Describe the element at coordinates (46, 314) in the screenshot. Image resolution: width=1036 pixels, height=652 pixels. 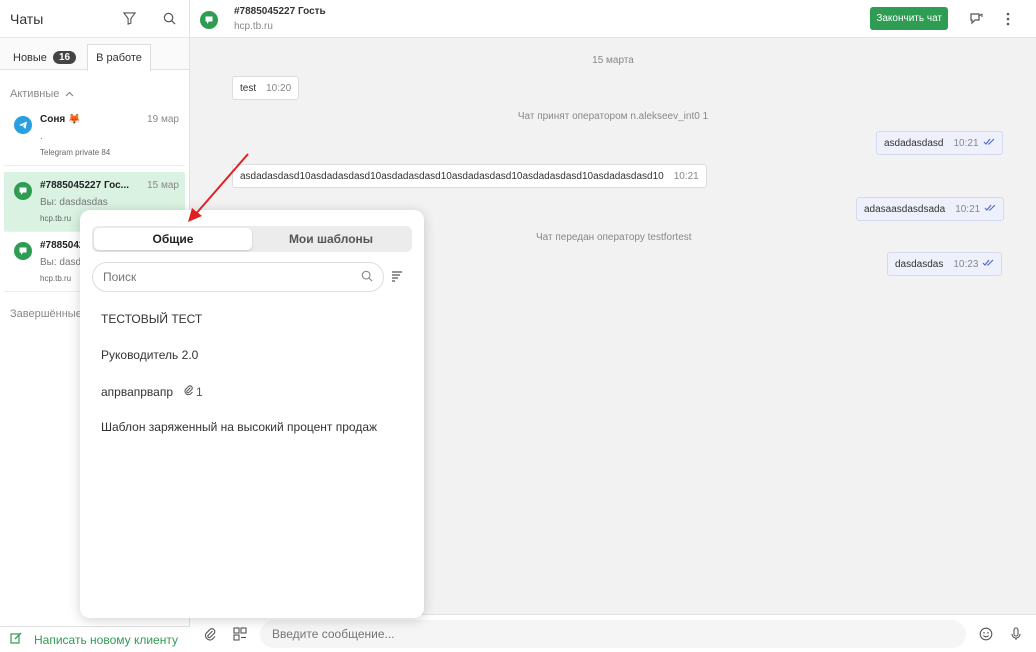
I see `finished-group-label: Завершённые` at that location.